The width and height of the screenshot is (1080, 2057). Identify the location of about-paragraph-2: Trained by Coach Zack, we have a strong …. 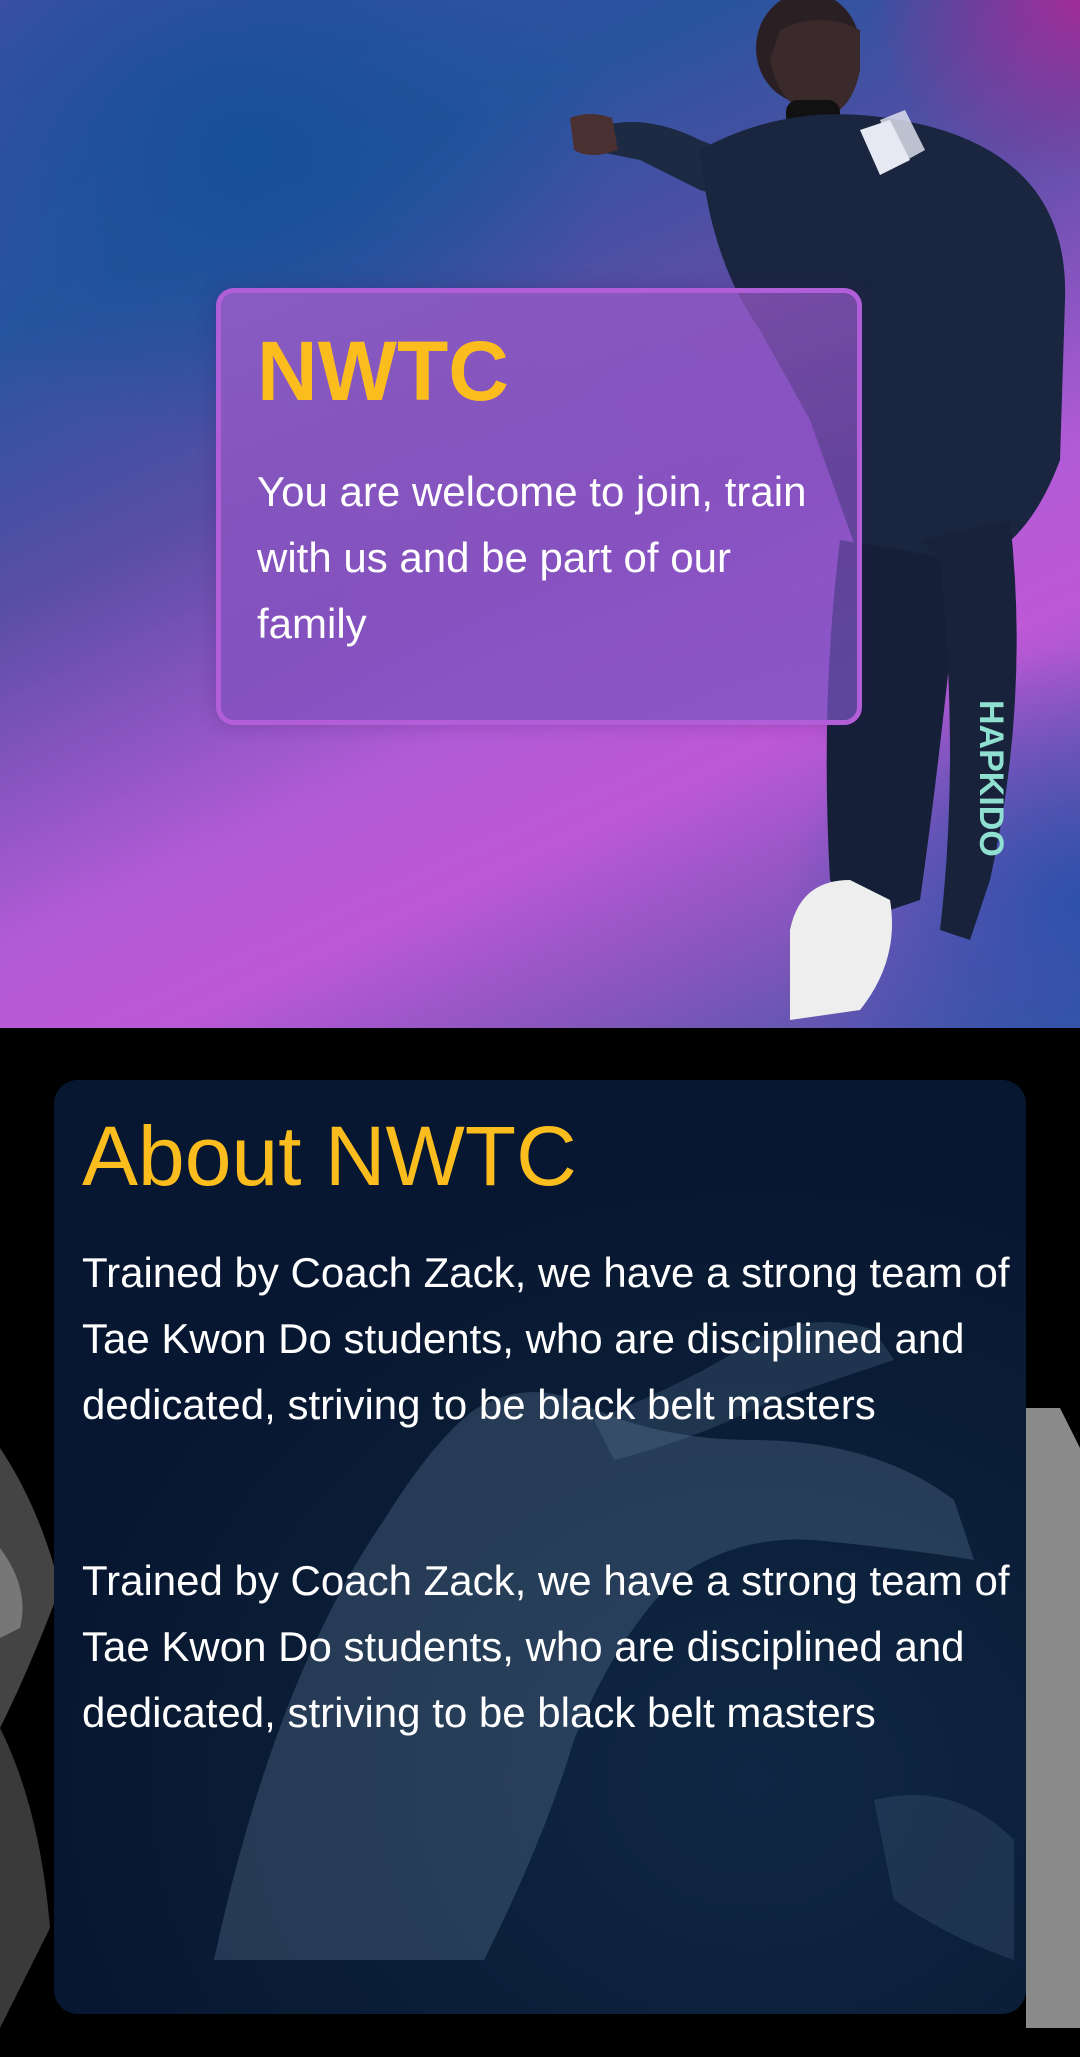
(546, 1646).